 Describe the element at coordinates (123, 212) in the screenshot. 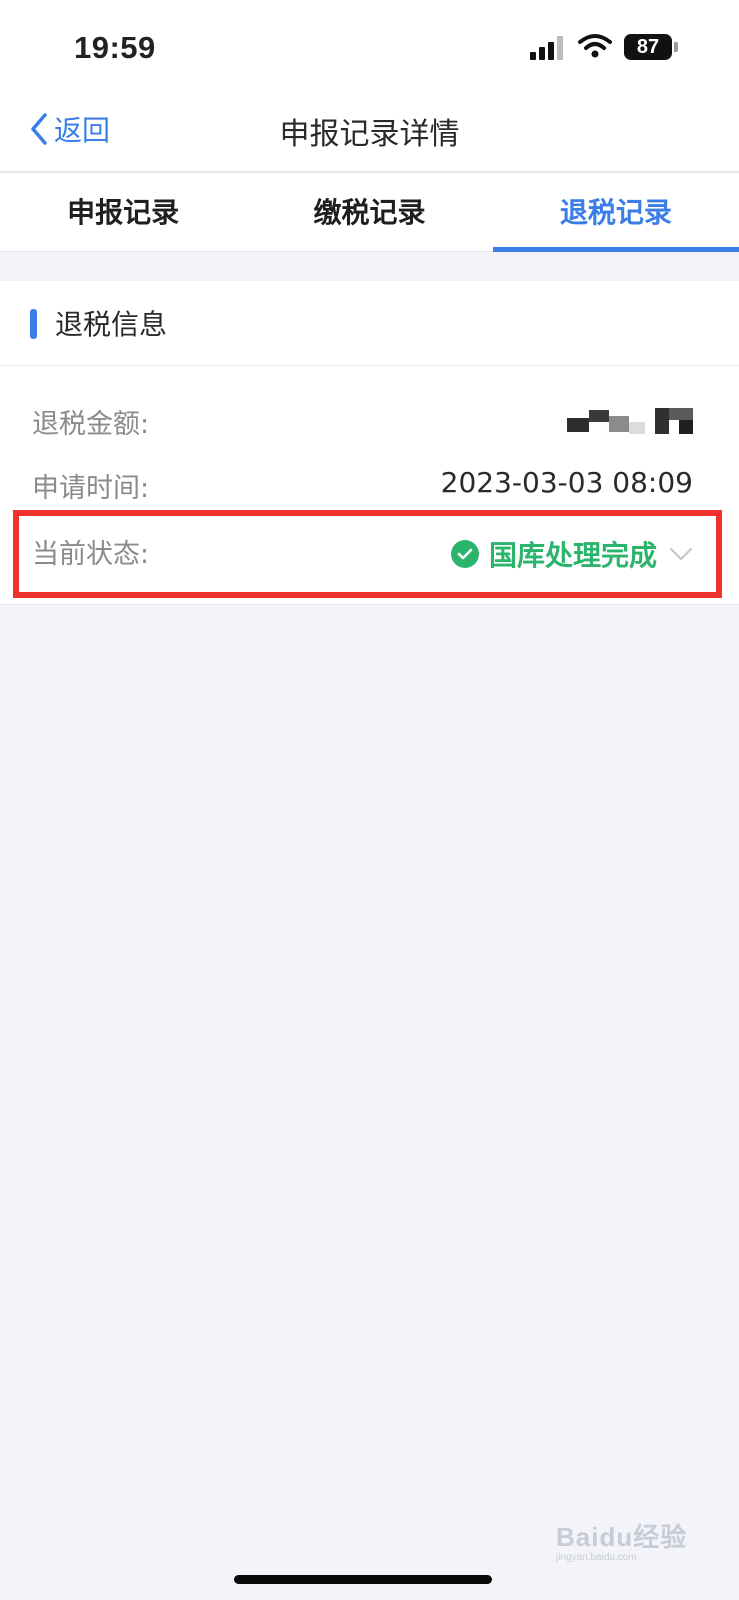

I see `tab-declaration-records: 申报记录` at that location.